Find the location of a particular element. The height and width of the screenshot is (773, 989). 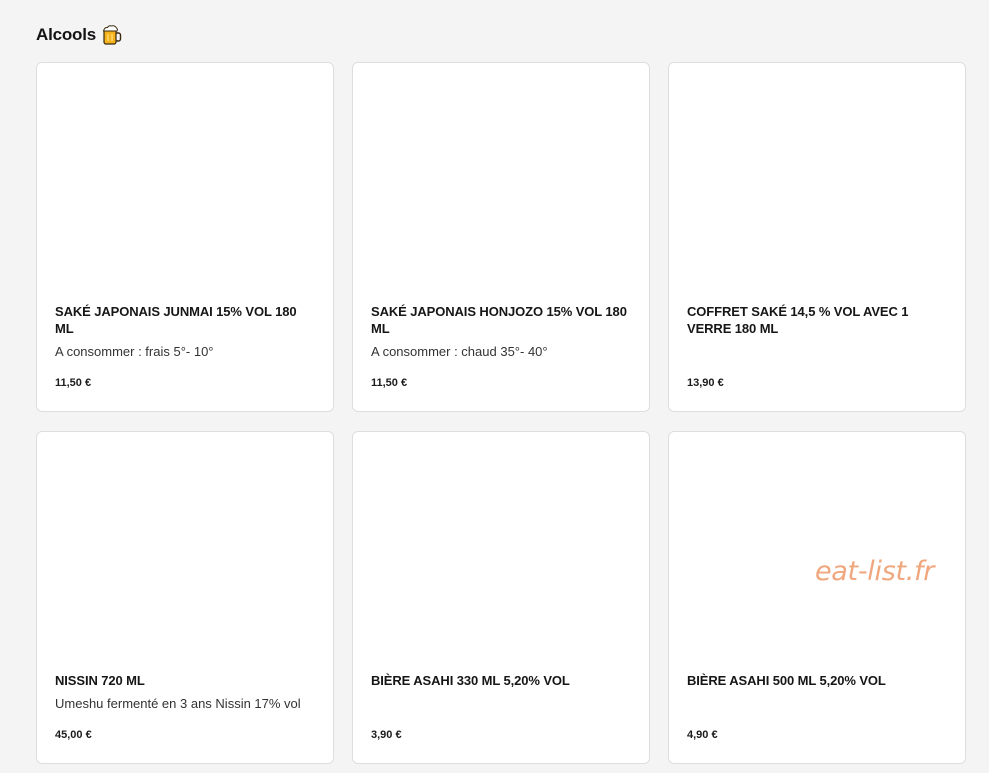

product-title: BIÈRE ASAHI 500 ML 5,20% VOL is located at coordinates (786, 680).